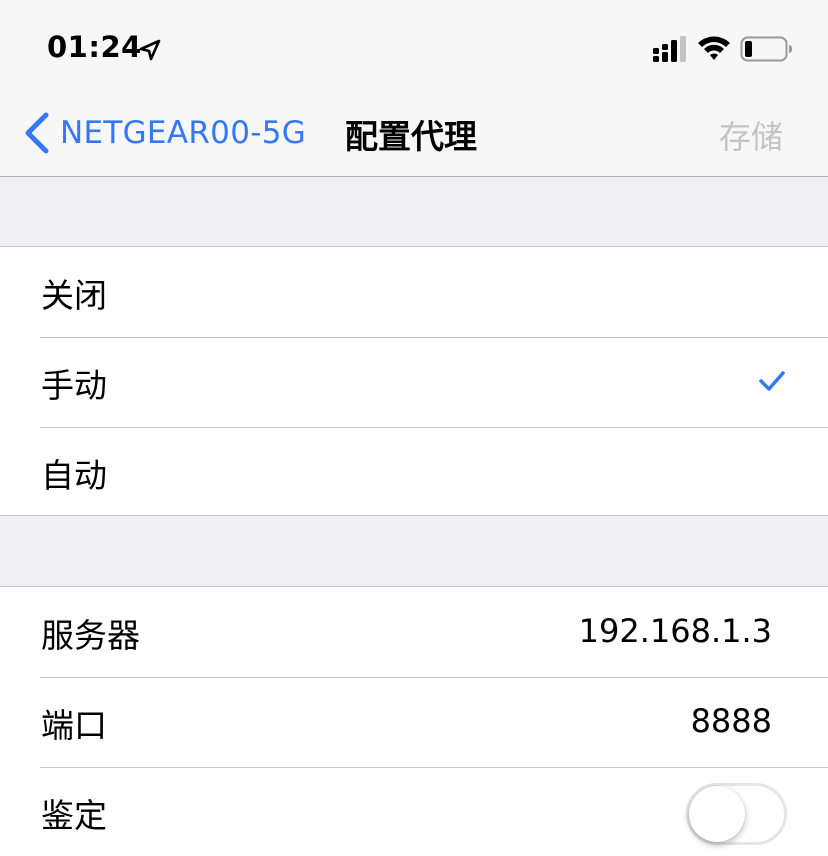 This screenshot has height=856, width=828. I want to click on cellular-signal-icon, so click(669, 49).